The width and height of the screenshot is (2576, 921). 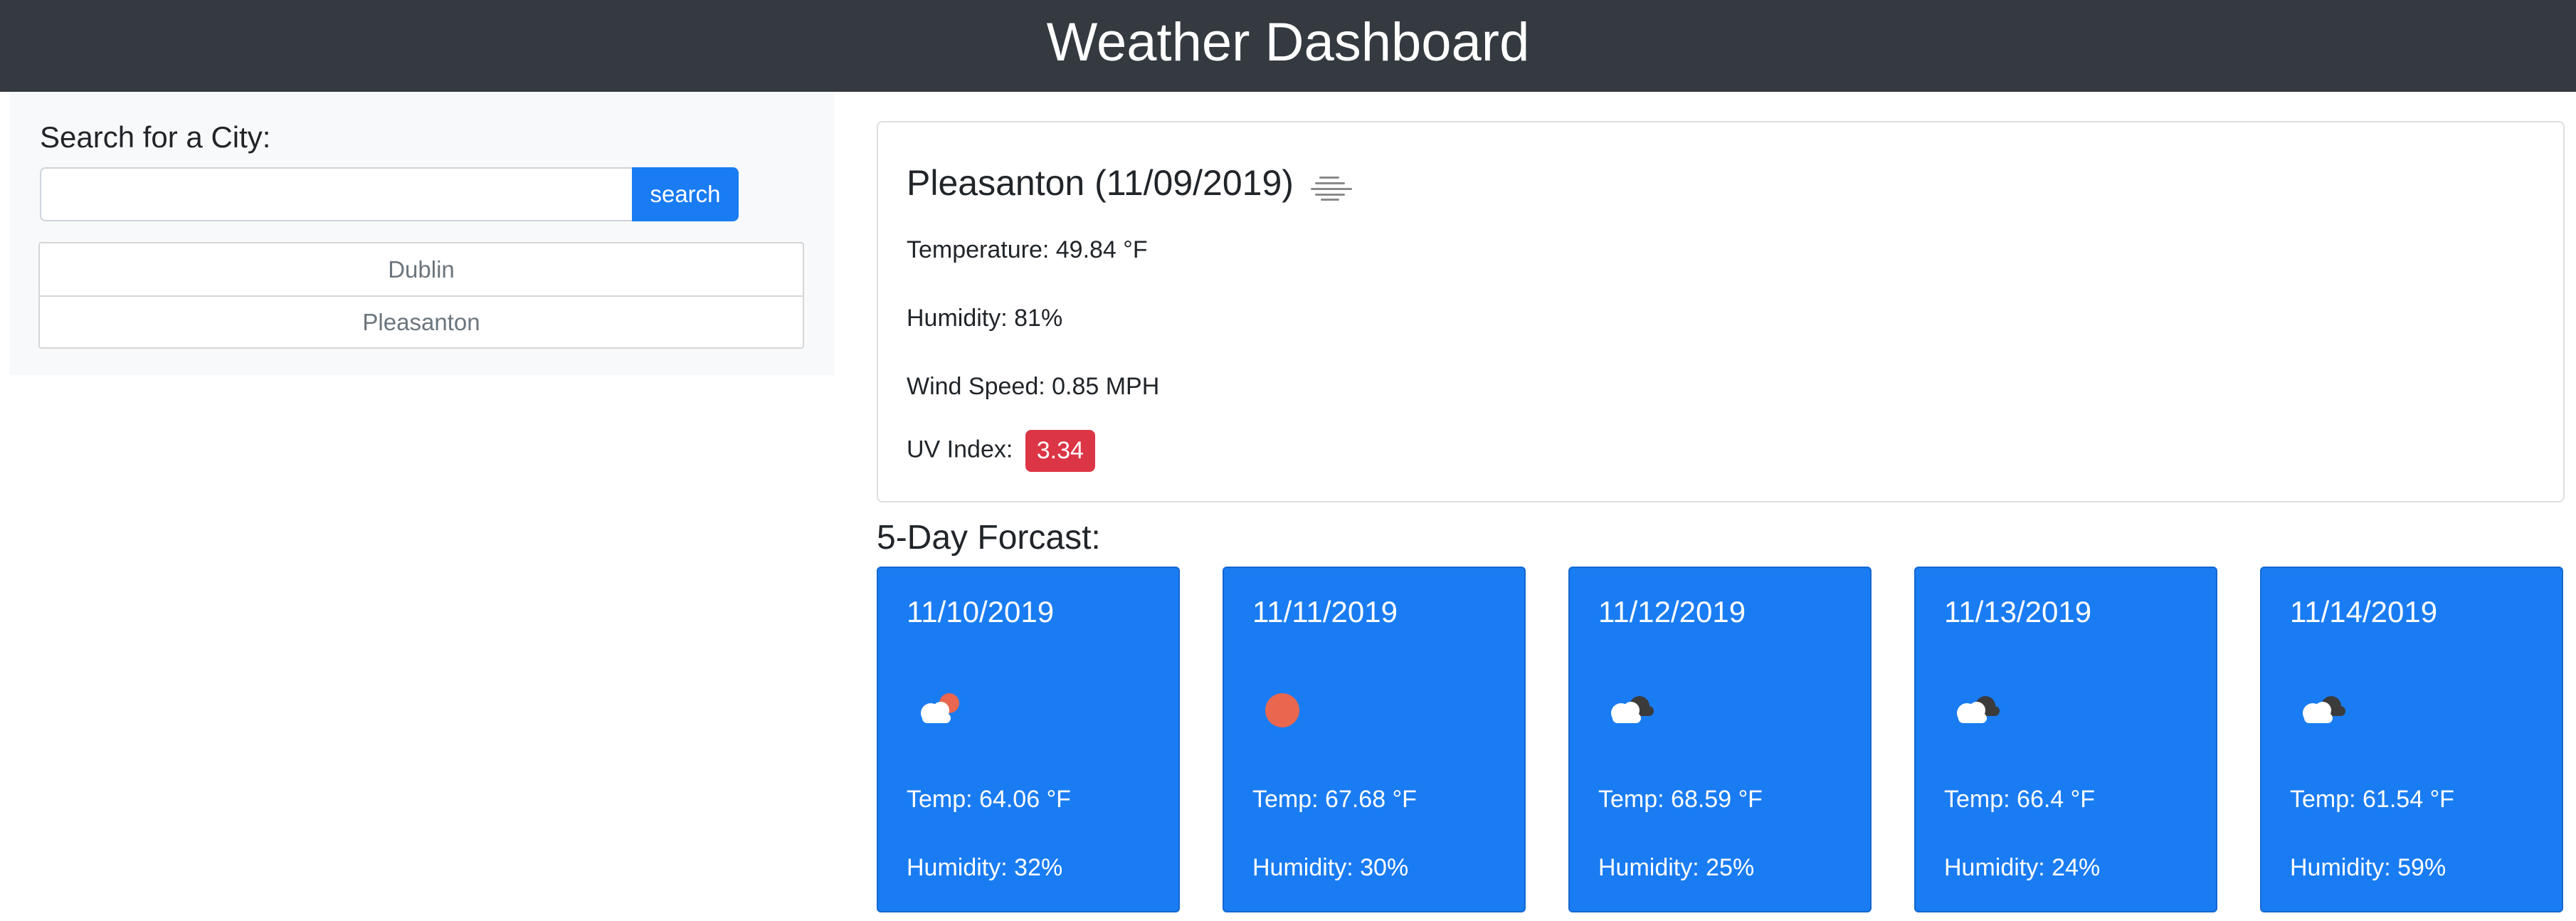 I want to click on city-search-input, so click(x=336, y=194).